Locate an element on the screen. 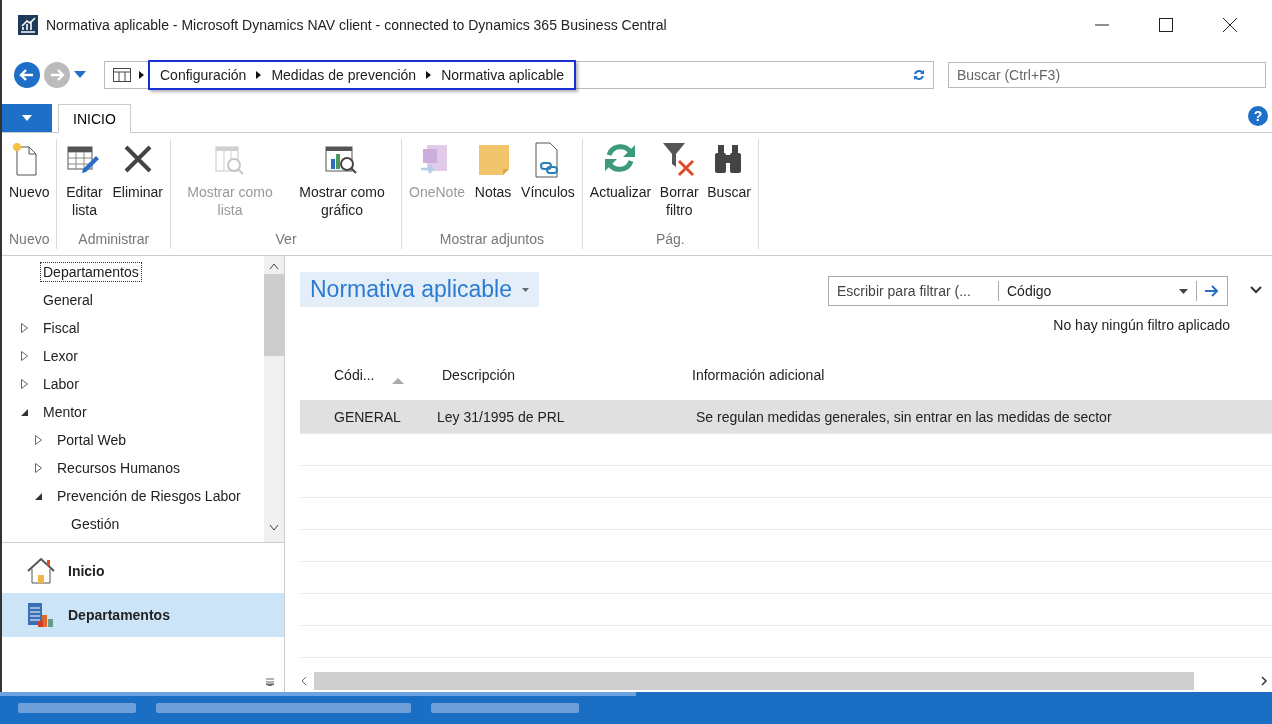 Image resolution: width=1272 pixels, height=724 pixels. column-header: Descripción is located at coordinates (479, 375).